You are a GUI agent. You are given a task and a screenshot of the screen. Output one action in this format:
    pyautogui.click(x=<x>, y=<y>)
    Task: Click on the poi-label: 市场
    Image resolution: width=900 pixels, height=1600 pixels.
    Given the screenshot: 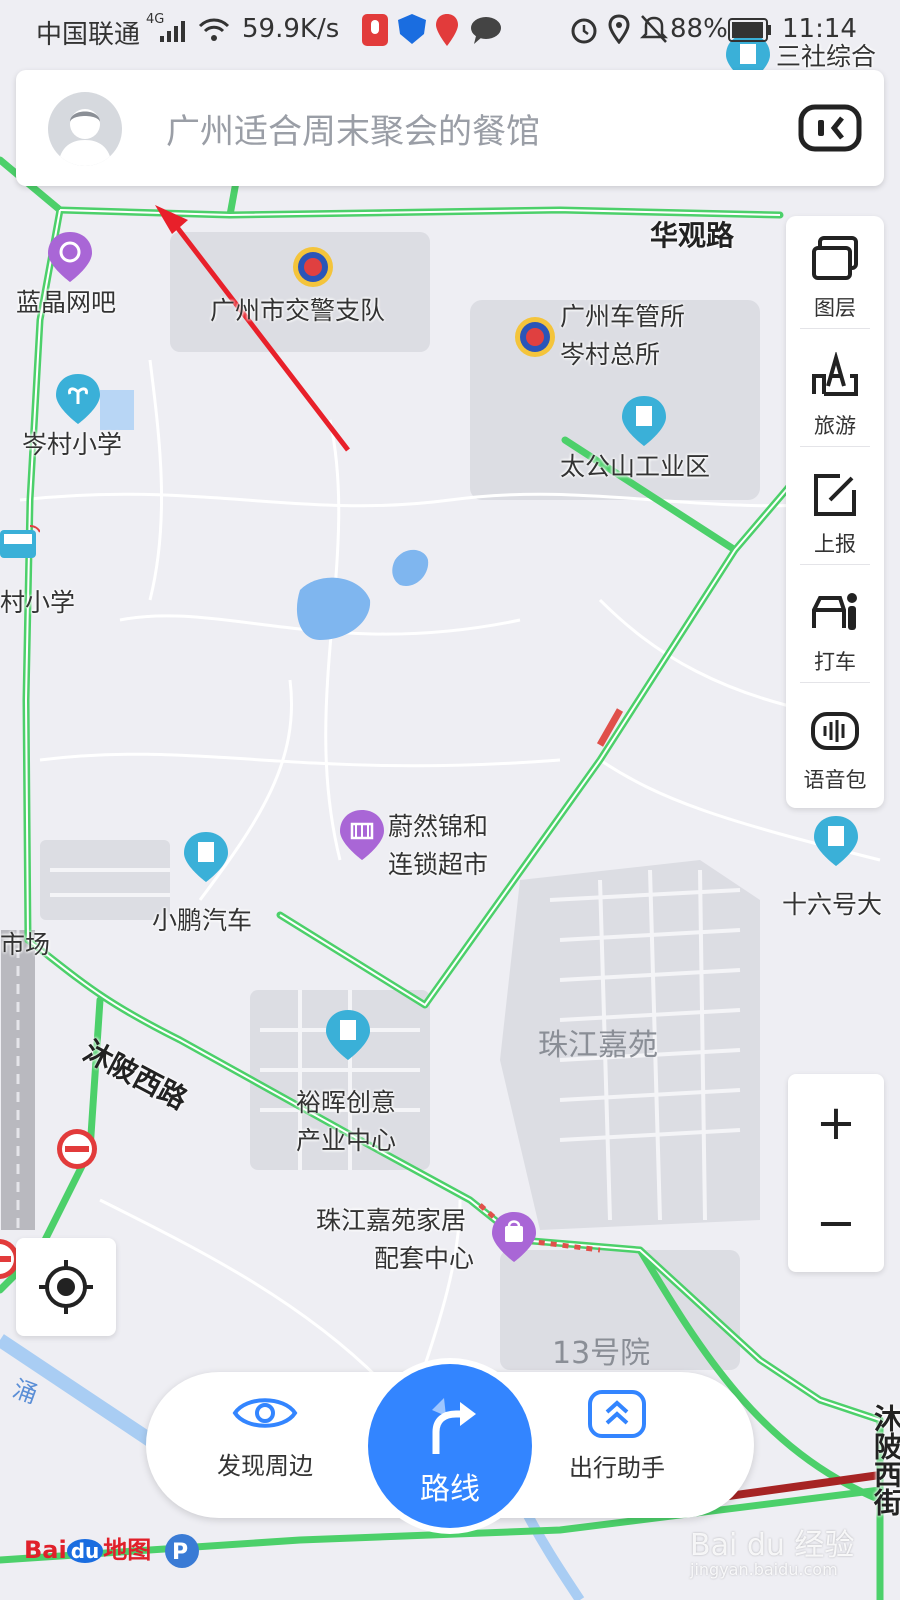 What is the action you would take?
    pyautogui.click(x=25, y=944)
    